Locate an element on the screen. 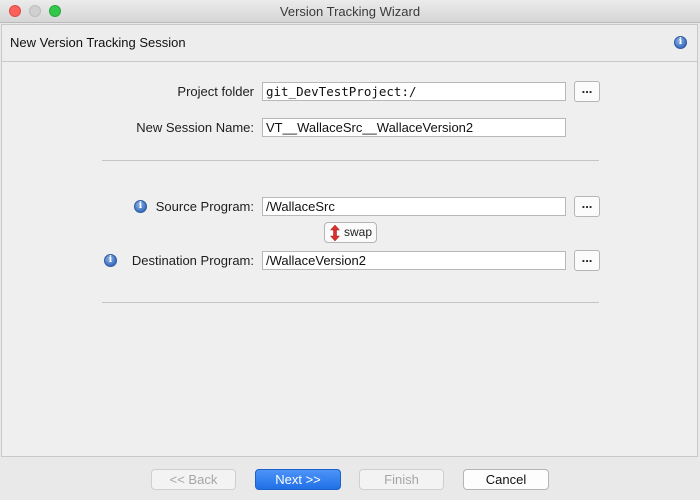 The width and height of the screenshot is (700, 500). destination-info-icon: i is located at coordinates (110, 260).